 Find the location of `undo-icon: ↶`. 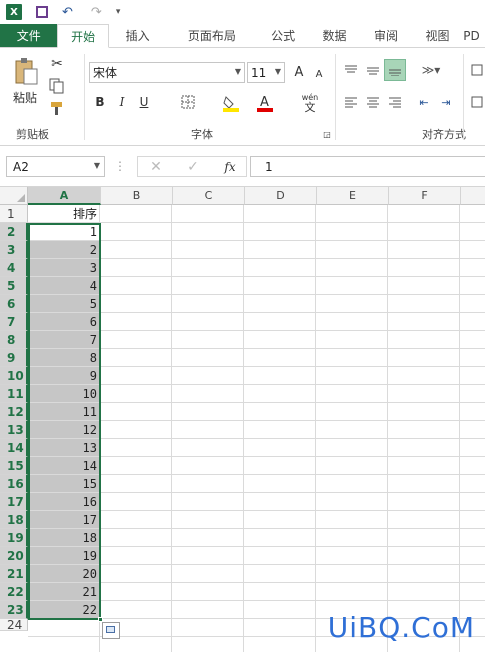

undo-icon: ↶ is located at coordinates (67, 12).